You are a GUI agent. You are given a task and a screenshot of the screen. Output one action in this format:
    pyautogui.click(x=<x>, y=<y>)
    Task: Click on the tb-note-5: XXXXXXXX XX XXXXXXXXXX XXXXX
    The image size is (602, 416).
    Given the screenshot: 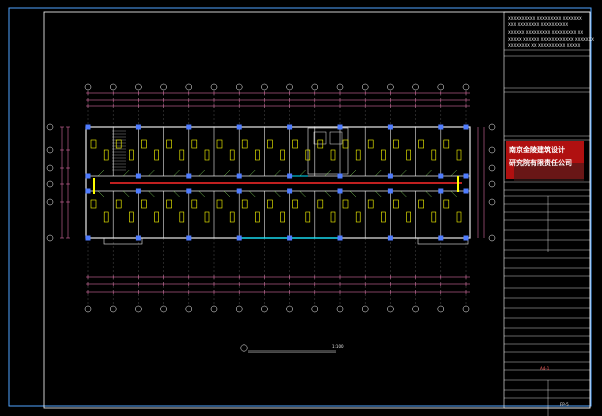 What is the action you would take?
    pyautogui.click(x=544, y=45)
    